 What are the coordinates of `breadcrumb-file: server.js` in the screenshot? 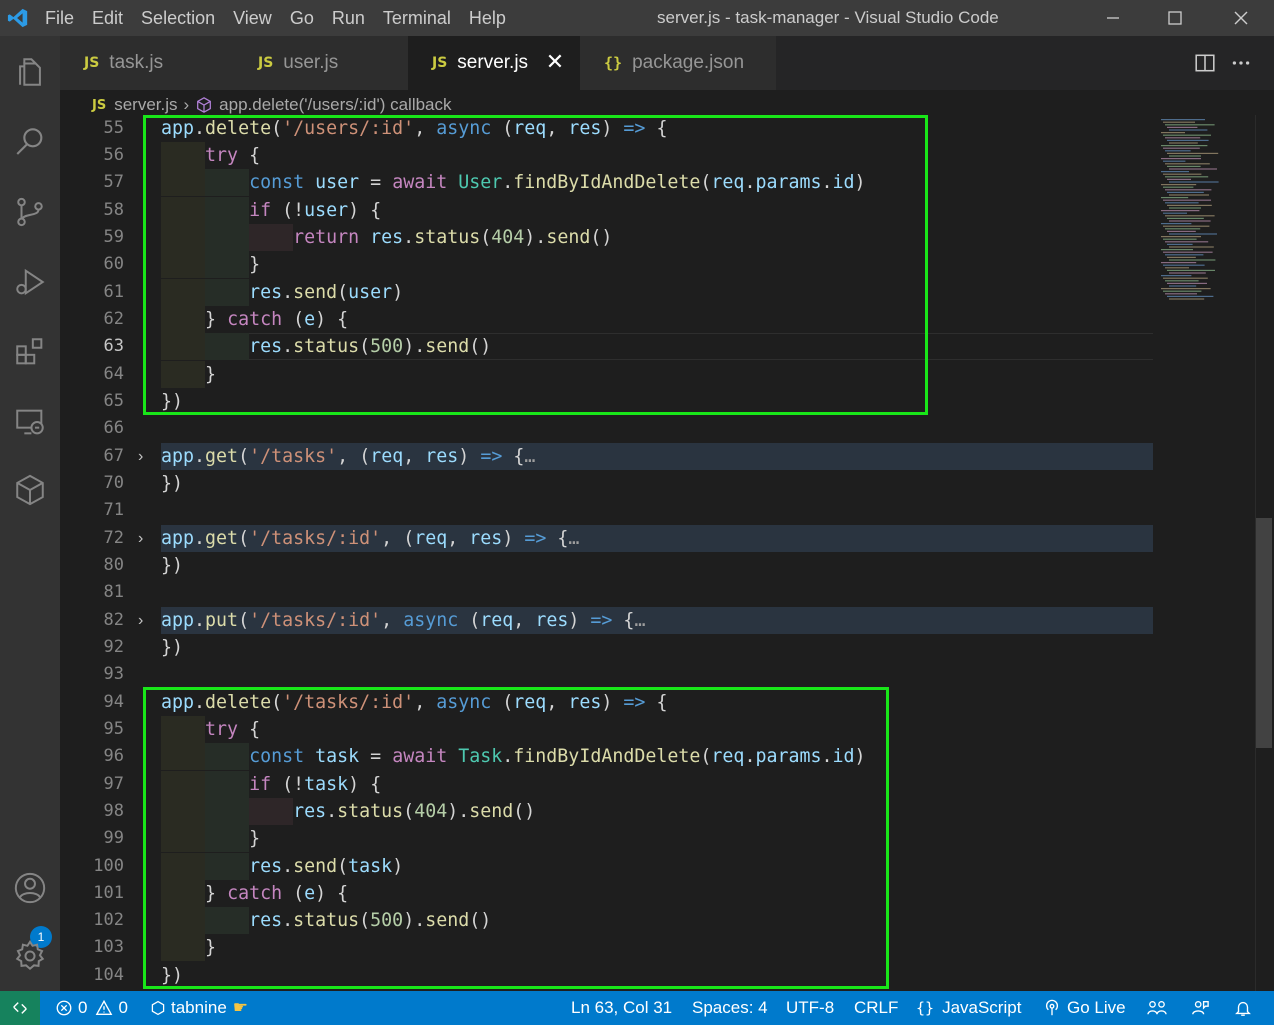 It's located at (145, 105).